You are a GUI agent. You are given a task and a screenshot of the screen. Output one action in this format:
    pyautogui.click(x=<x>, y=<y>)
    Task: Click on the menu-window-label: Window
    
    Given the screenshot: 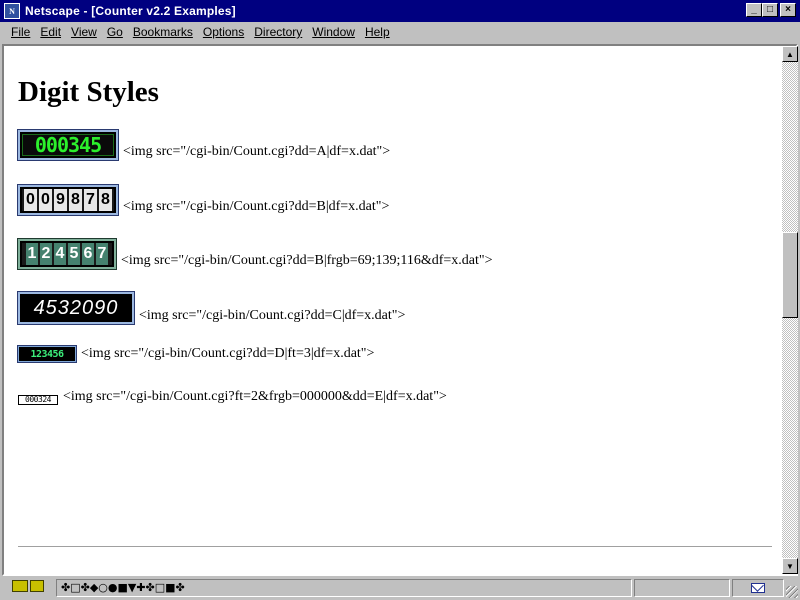 What is the action you would take?
    pyautogui.click(x=333, y=32)
    